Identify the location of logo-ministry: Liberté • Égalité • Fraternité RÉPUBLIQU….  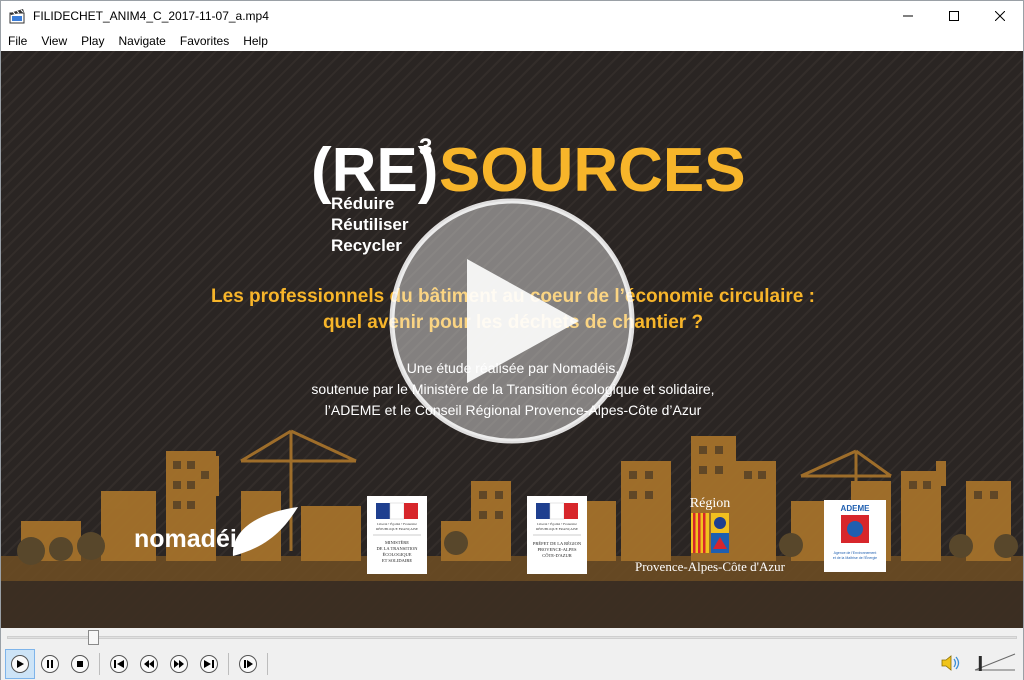
(397, 535).